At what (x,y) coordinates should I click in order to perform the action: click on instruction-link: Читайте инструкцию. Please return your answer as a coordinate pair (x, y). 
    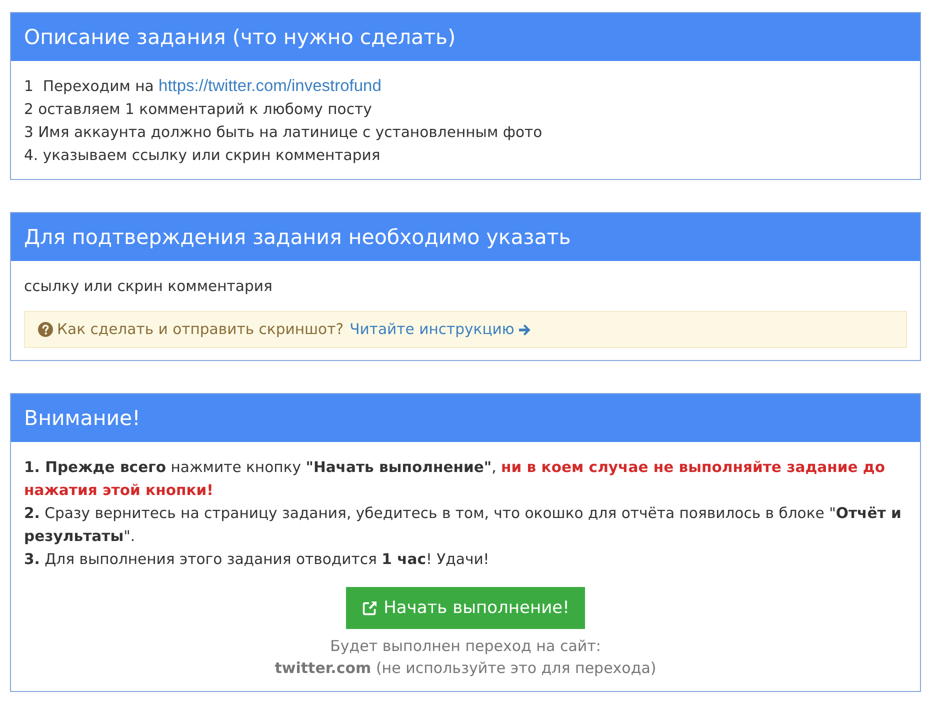
    Looking at the image, I should click on (441, 329).